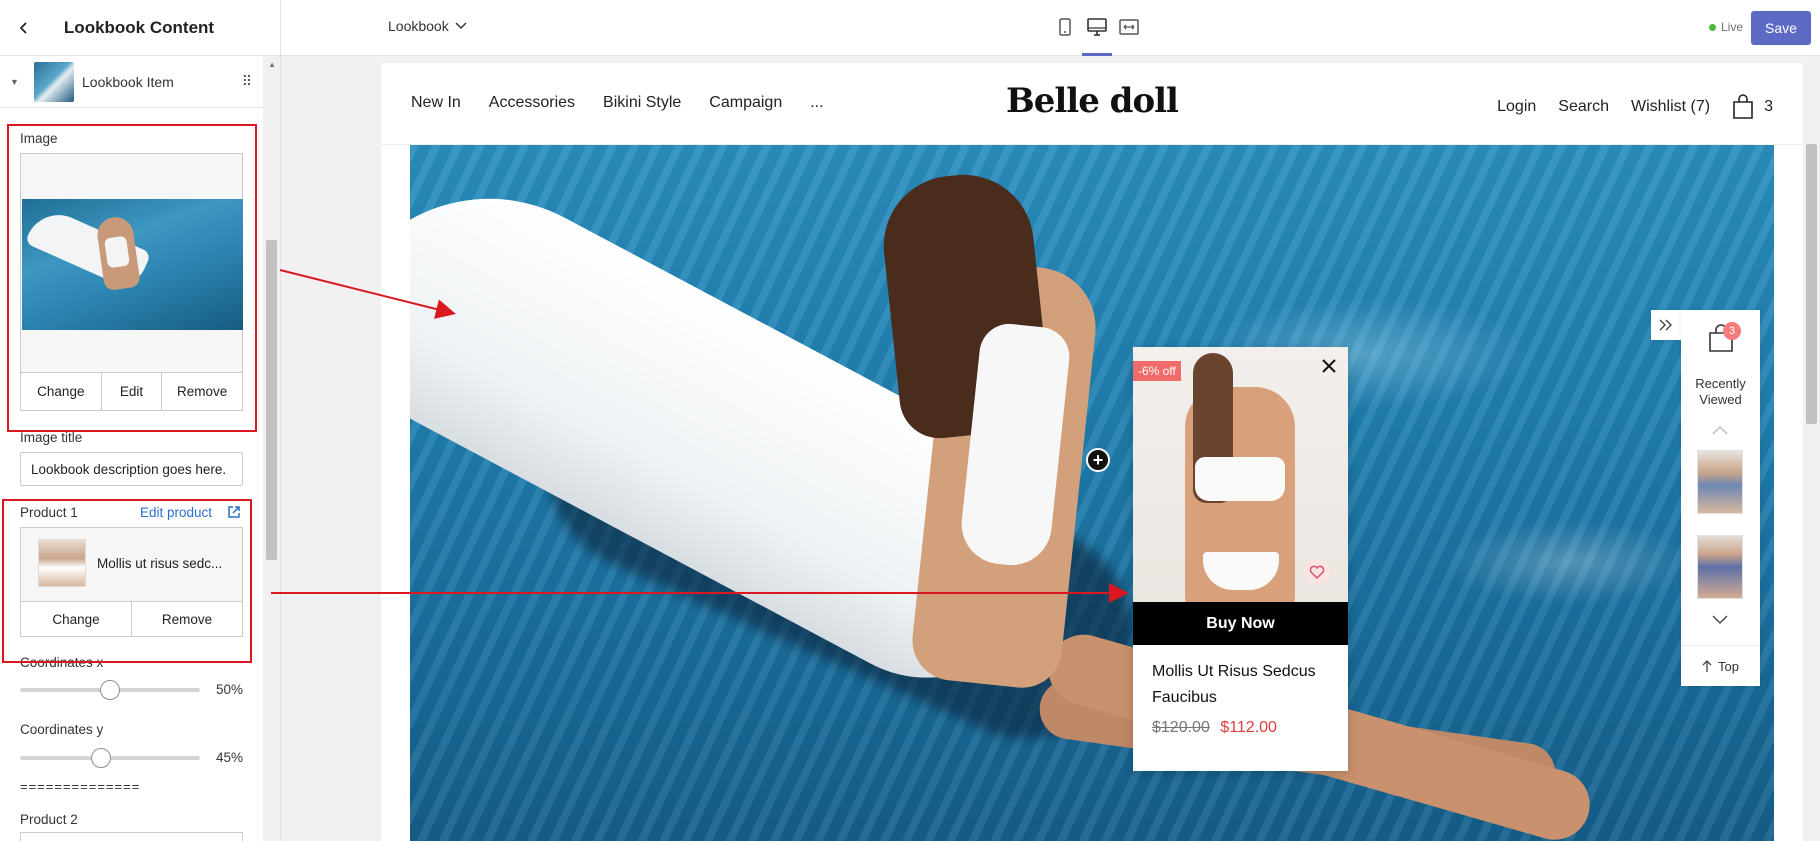 Image resolution: width=1820 pixels, height=841 pixels. What do you see at coordinates (61, 391) in the screenshot?
I see `image-change-button: Change` at bounding box center [61, 391].